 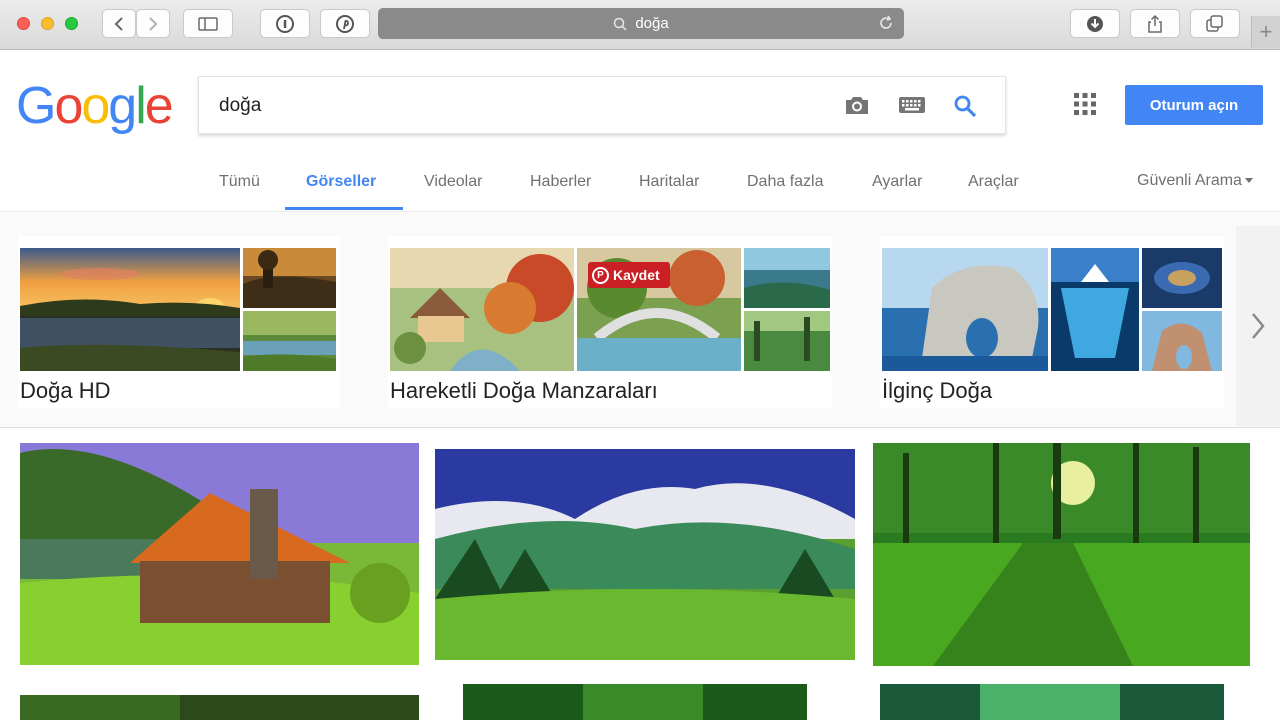 I want to click on camera-icon, so click(x=857, y=105).